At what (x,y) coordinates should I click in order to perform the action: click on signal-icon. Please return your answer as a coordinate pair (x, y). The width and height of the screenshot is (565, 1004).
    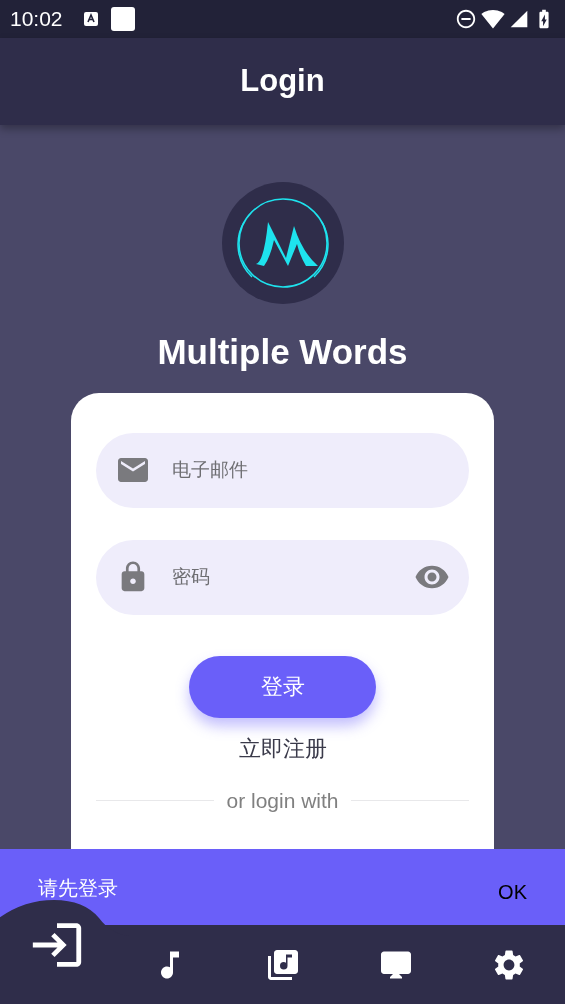
    Looking at the image, I should click on (519, 19).